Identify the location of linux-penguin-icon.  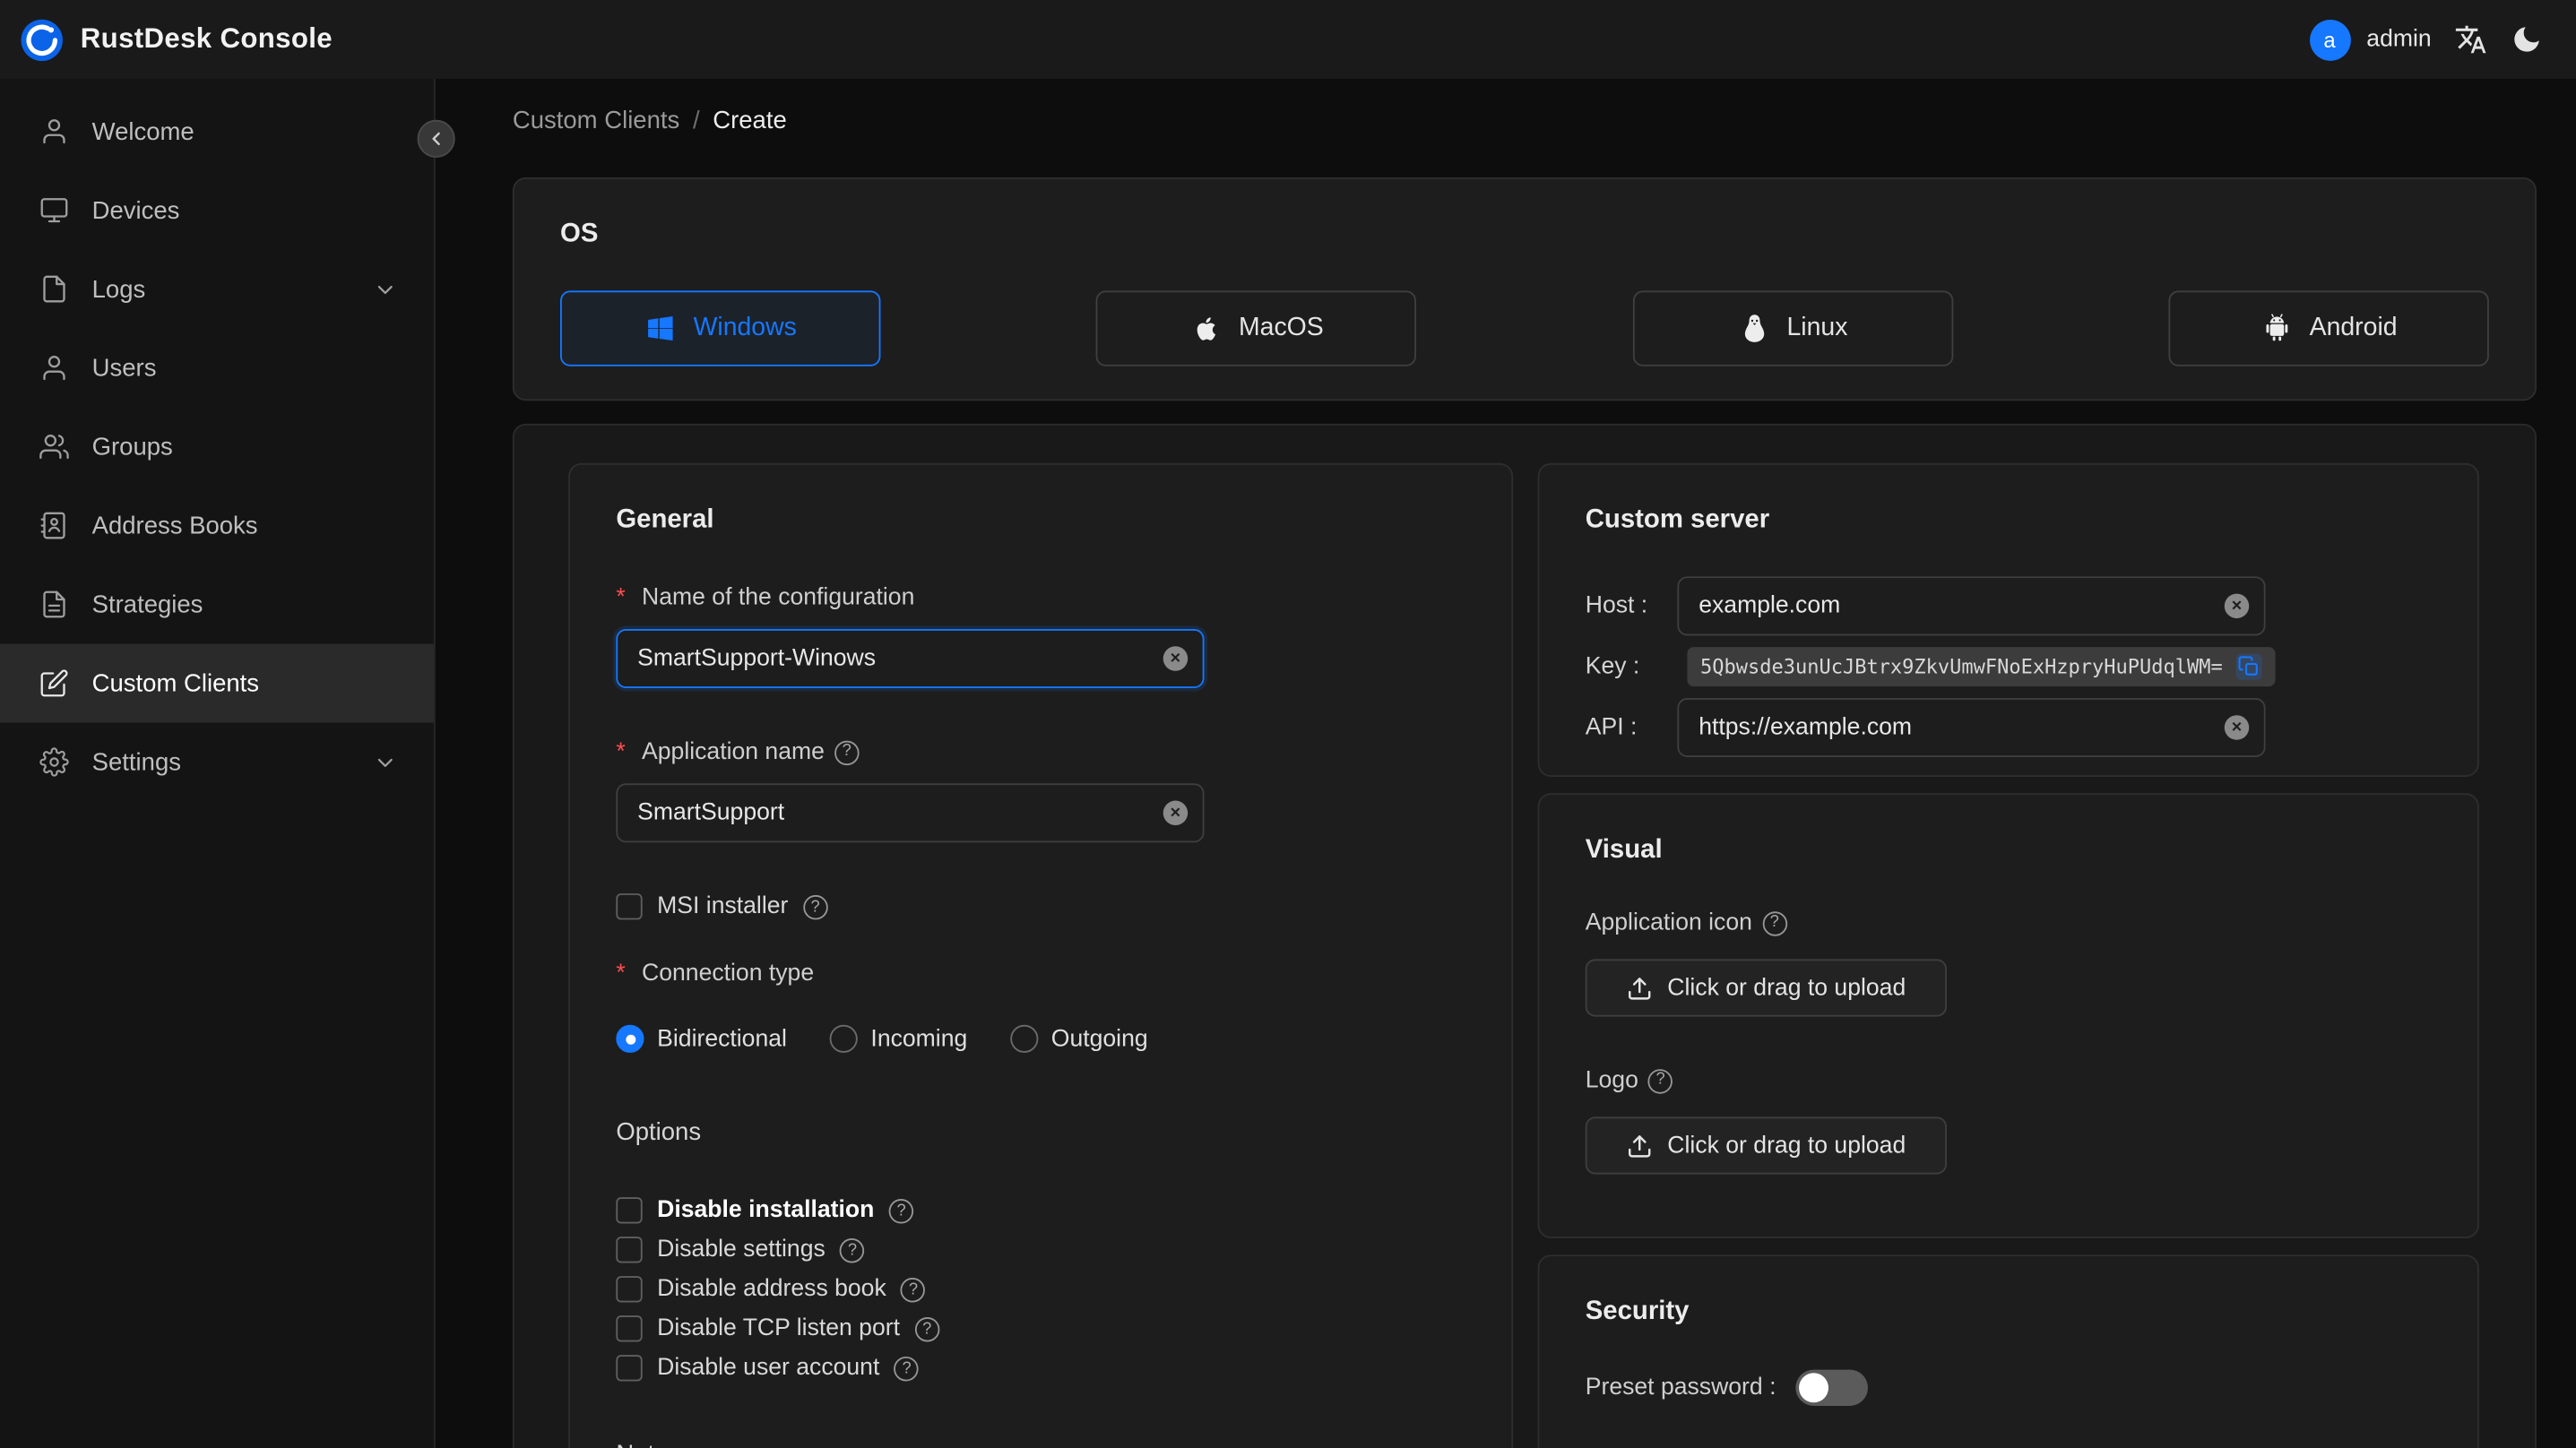
(1754, 328).